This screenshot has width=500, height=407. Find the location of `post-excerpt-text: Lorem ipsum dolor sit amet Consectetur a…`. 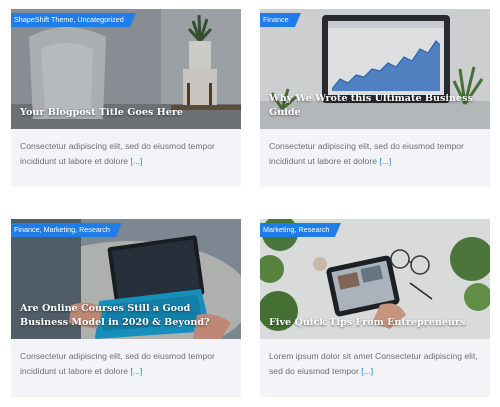

post-excerpt-text: Lorem ipsum dolor sit amet Consectetur a… is located at coordinates (373, 363).